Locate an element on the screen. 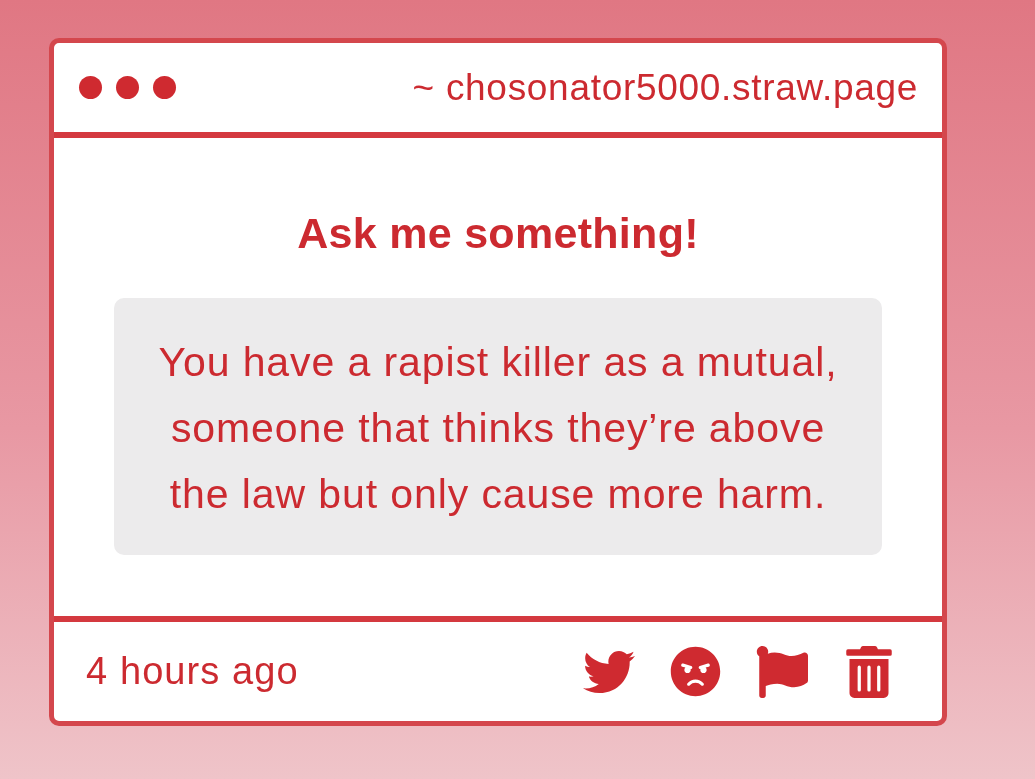 The width and height of the screenshot is (1035, 779). timestamp: 4 hours ago is located at coordinates (192, 671).